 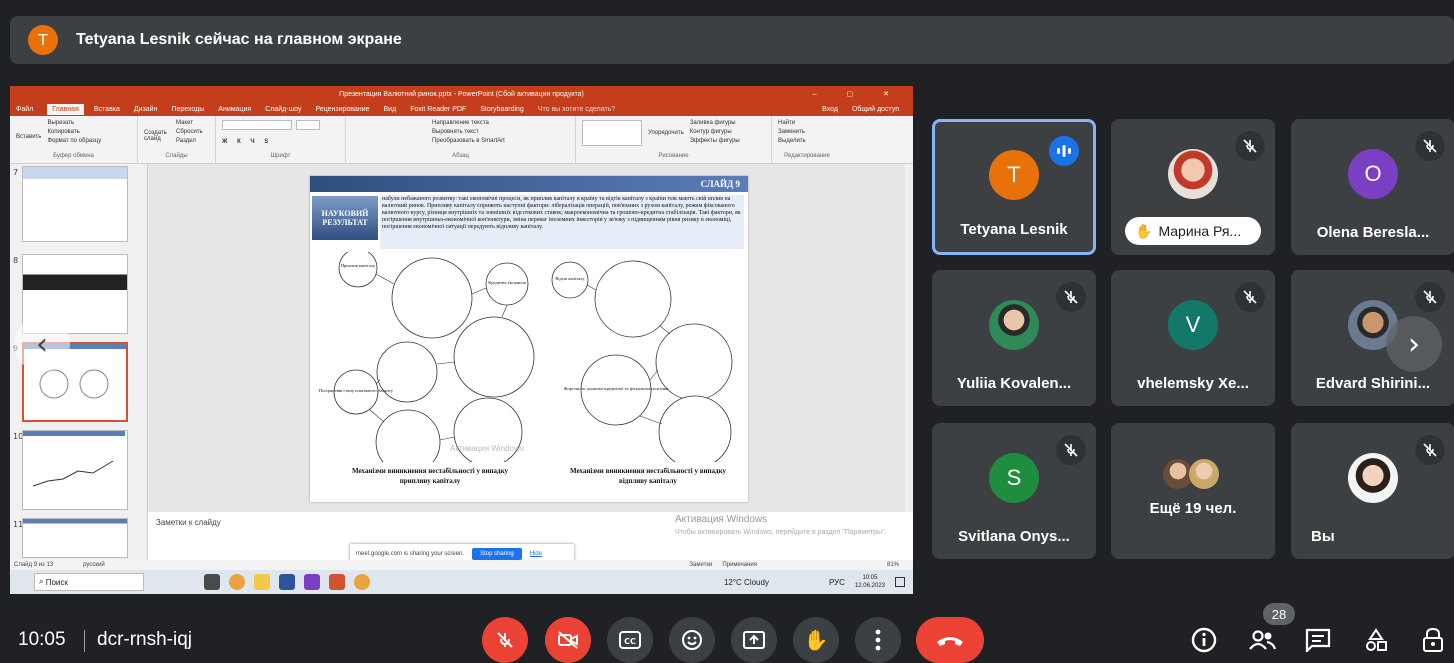 What do you see at coordinates (287, 582) in the screenshot?
I see `word-icon` at bounding box center [287, 582].